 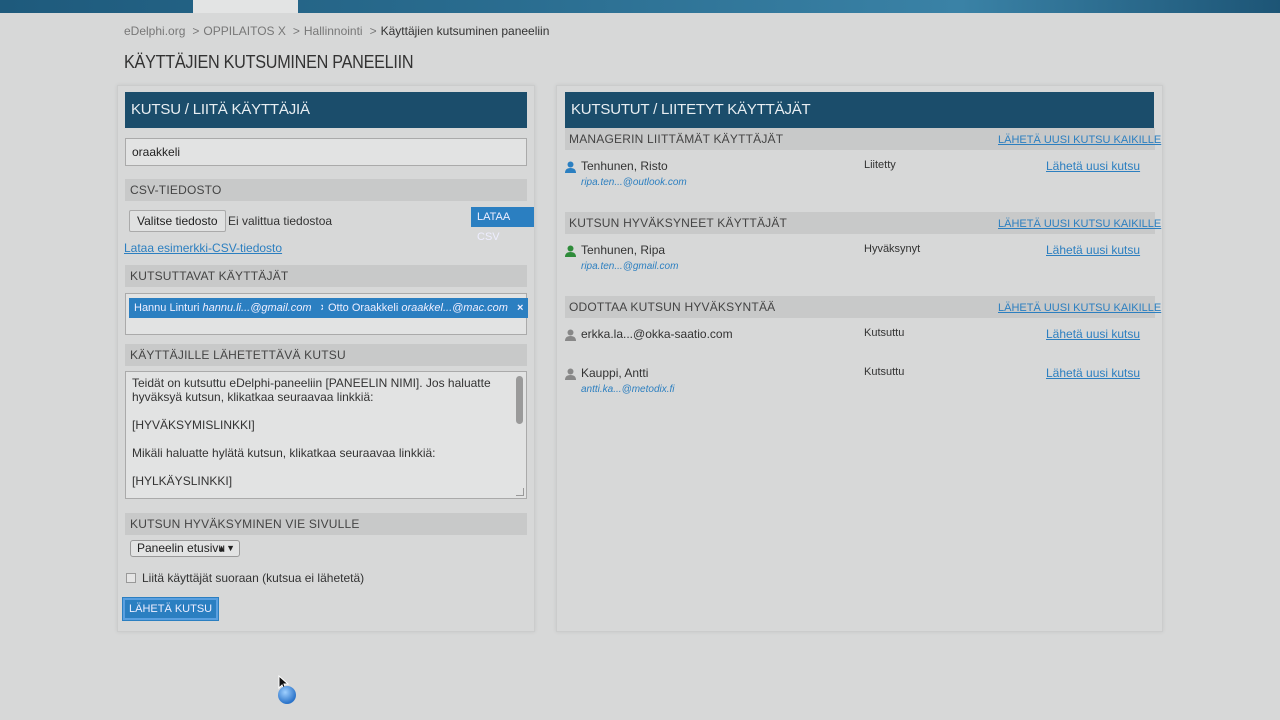 I want to click on send-invitation-button: LÄHETÄ KUTSU, so click(x=170, y=609).